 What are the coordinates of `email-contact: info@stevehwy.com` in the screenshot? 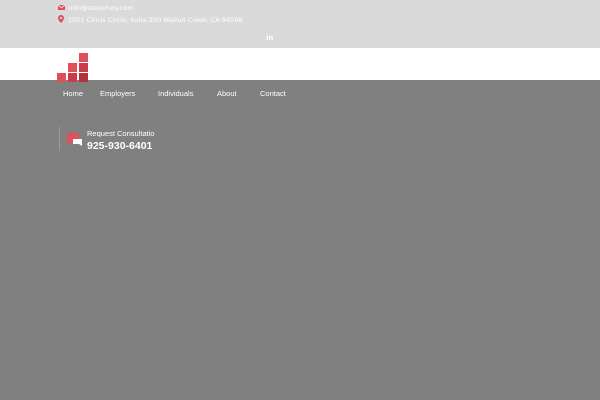 It's located at (95, 8).